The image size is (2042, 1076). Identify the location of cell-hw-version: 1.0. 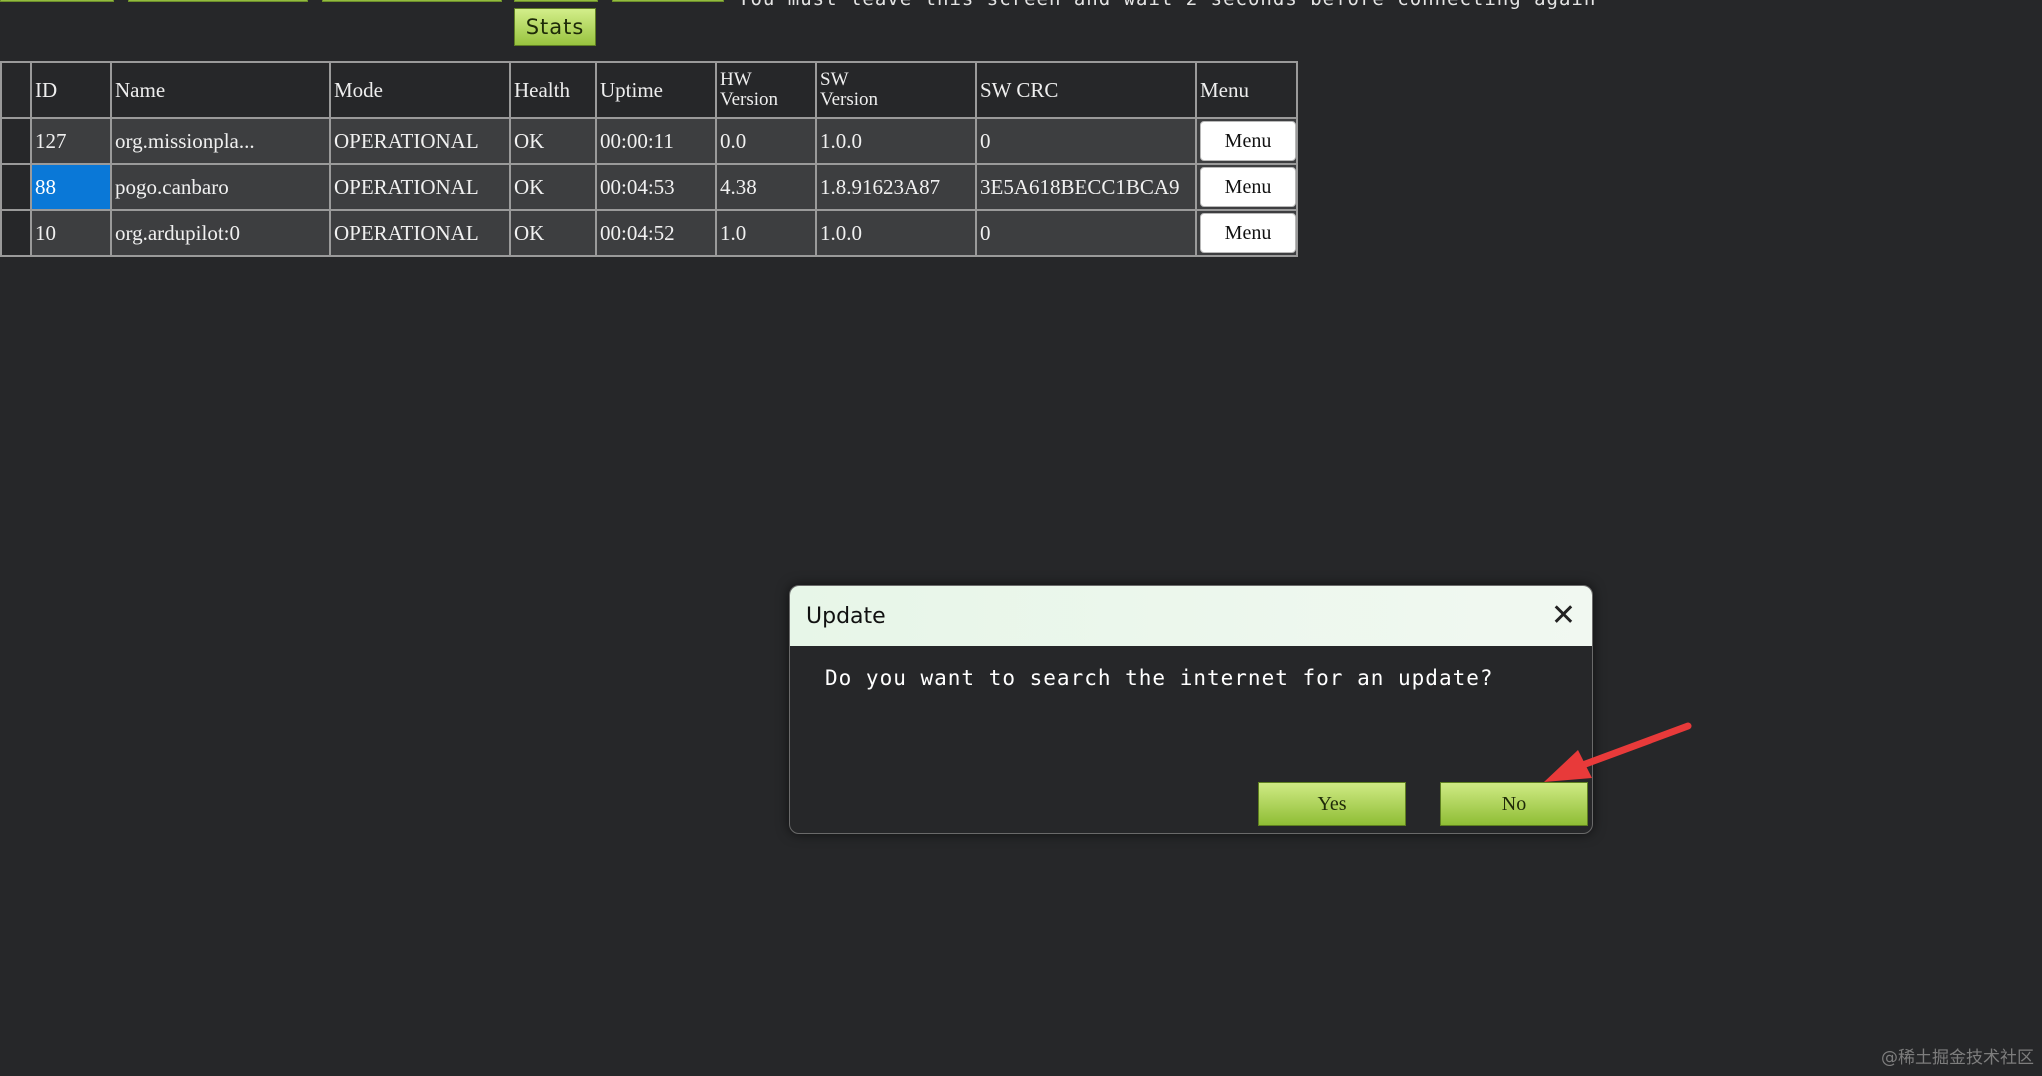
(766, 233).